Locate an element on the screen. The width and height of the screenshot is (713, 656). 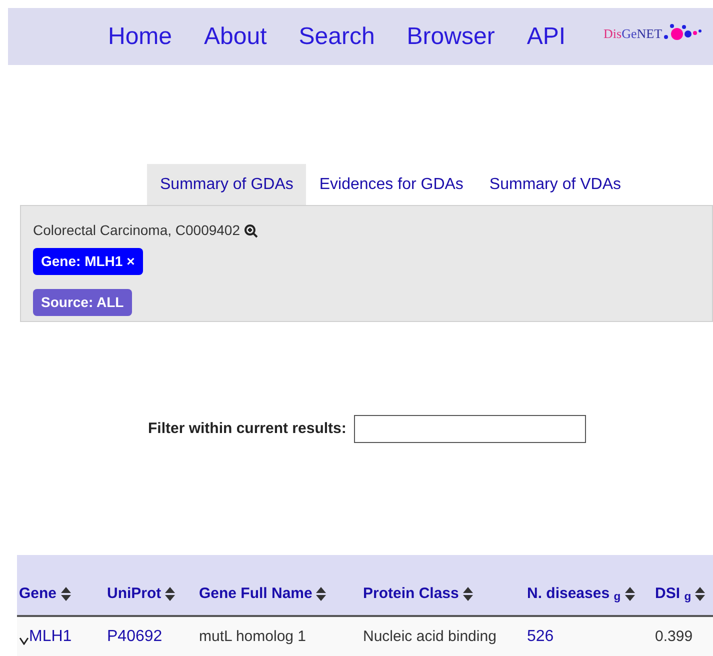
disease-label: Colorectal Carcinoma, C0009402 is located at coordinates (136, 230).